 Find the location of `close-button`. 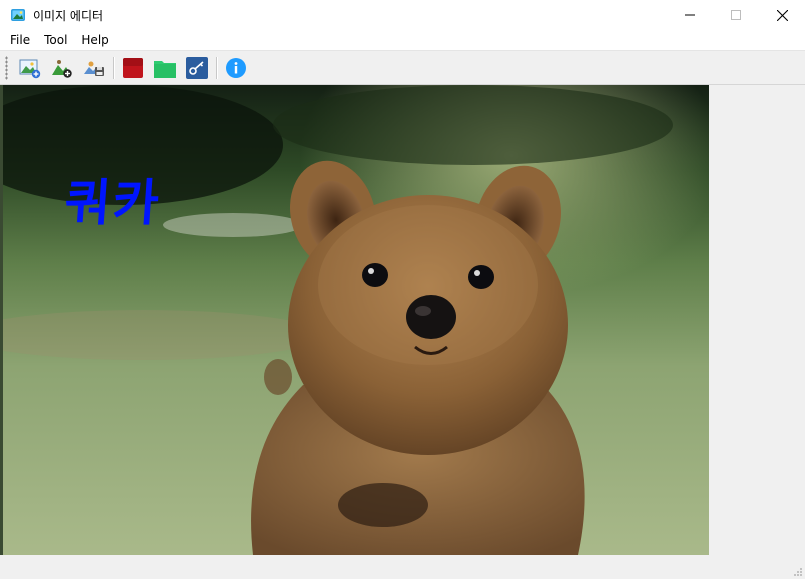

close-button is located at coordinates (782, 15).